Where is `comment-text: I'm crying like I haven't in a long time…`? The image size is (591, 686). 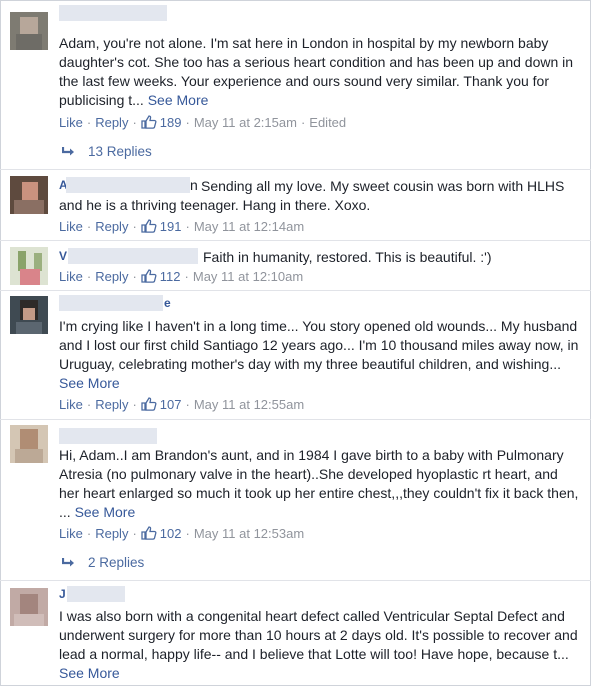 comment-text: I'm crying like I haven't in a long time… is located at coordinates (319, 354).